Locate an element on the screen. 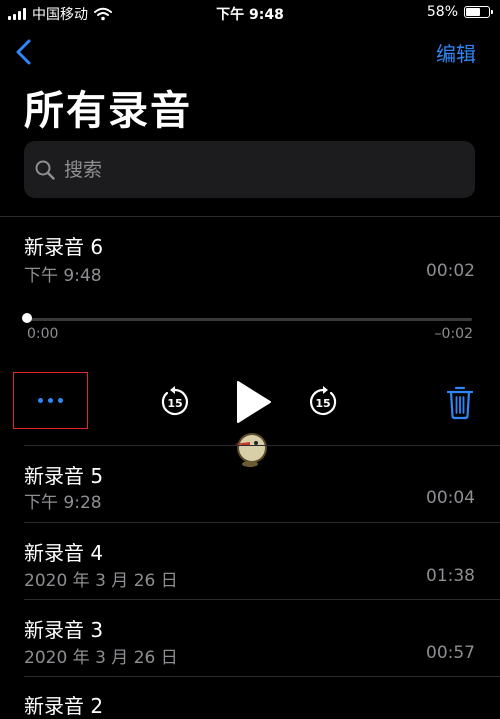 The width and height of the screenshot is (500, 719). edit-button: 编辑 is located at coordinates (456, 52).